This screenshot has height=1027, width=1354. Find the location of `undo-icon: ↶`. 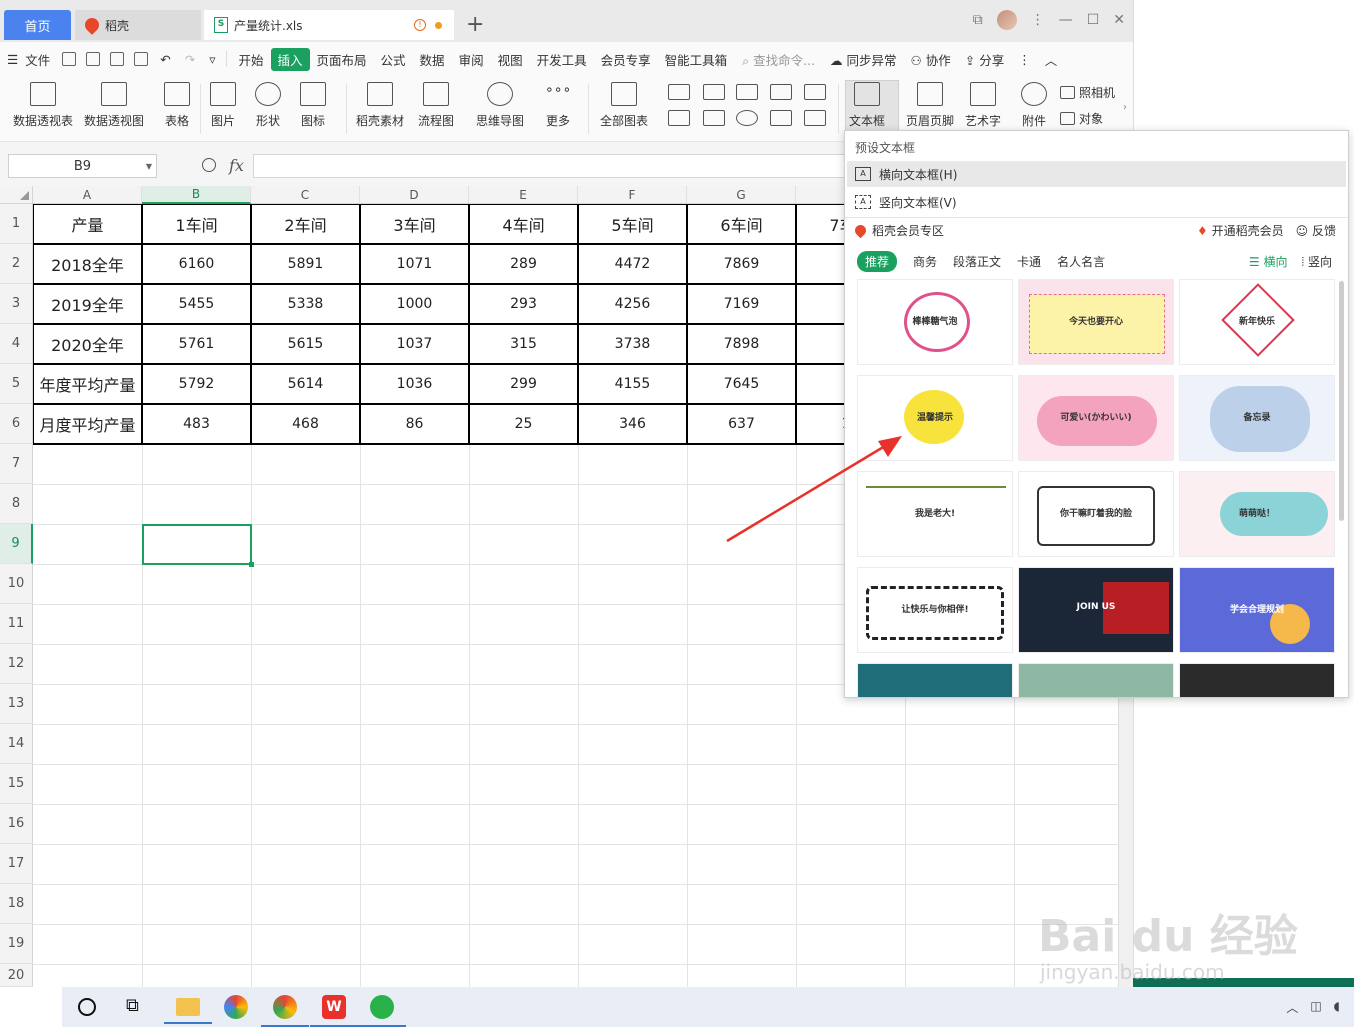

undo-icon: ↶ is located at coordinates (165, 59).